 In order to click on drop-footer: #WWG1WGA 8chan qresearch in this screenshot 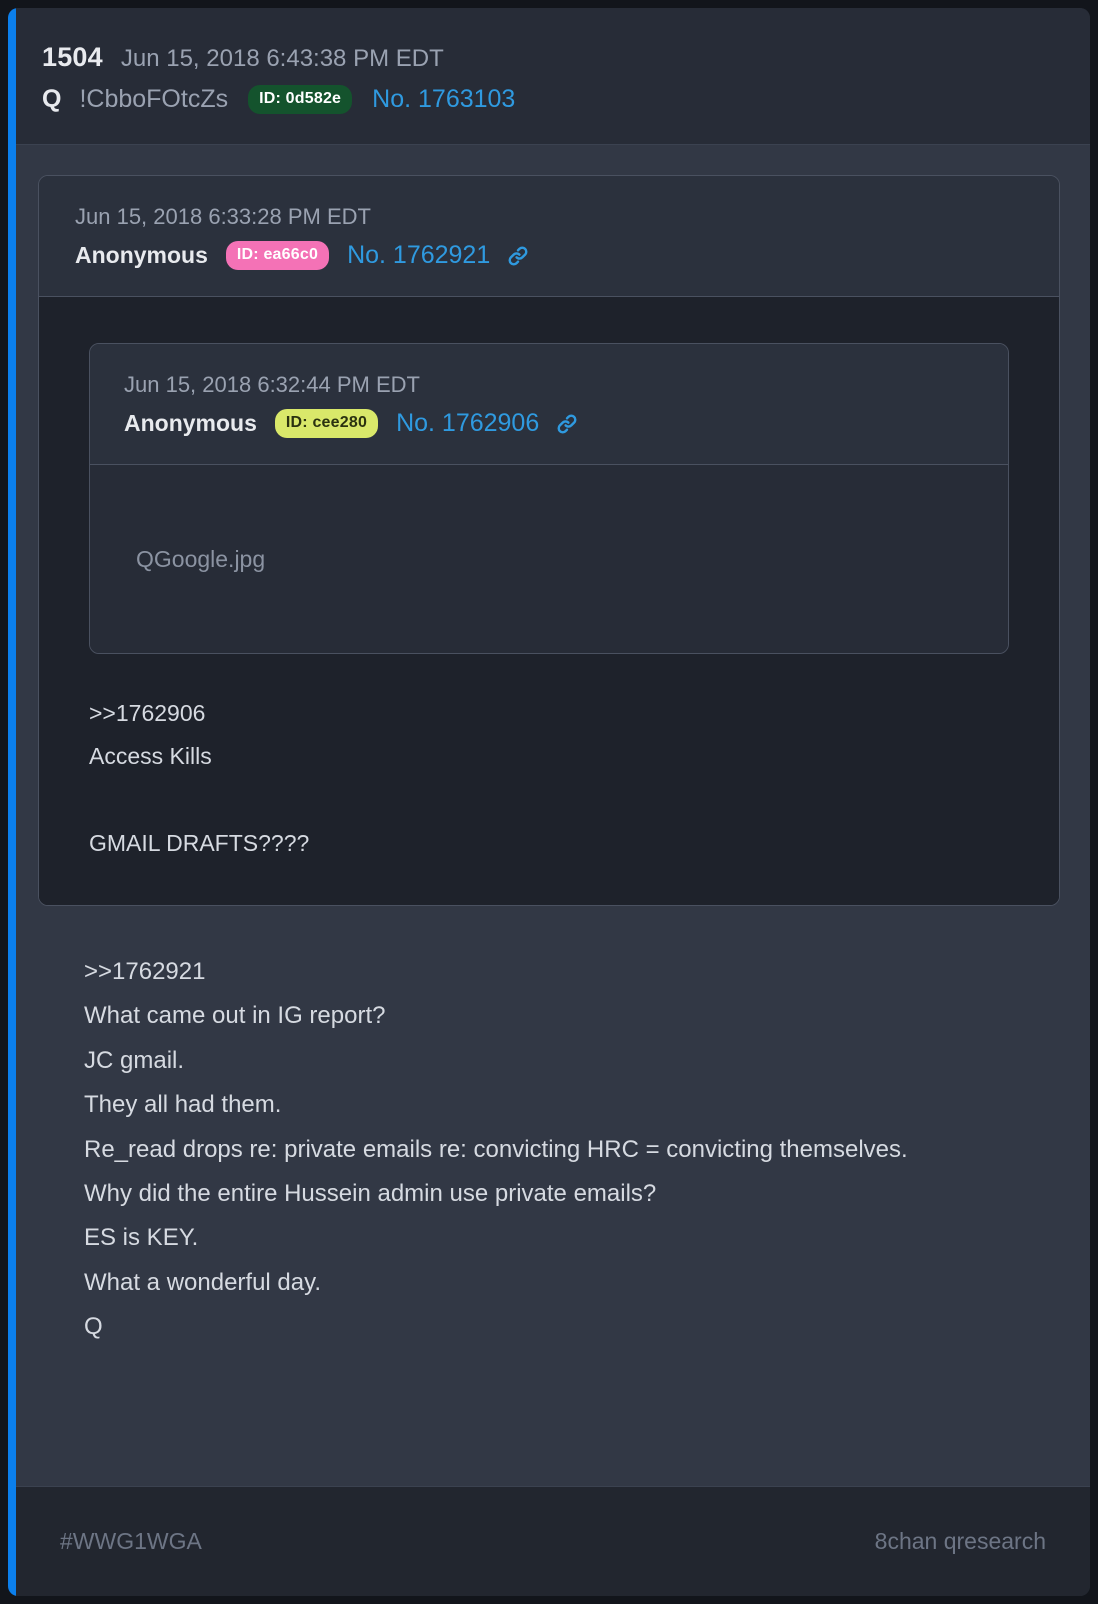, I will do `click(549, 1541)`.